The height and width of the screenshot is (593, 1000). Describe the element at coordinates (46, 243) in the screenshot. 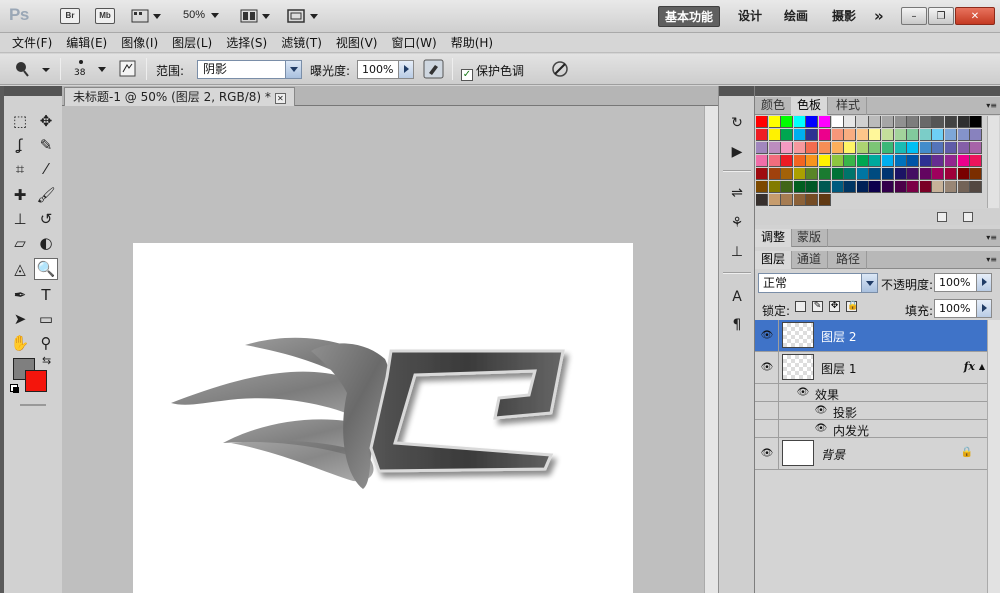

I see `paint-bucket-icon: ◐` at that location.